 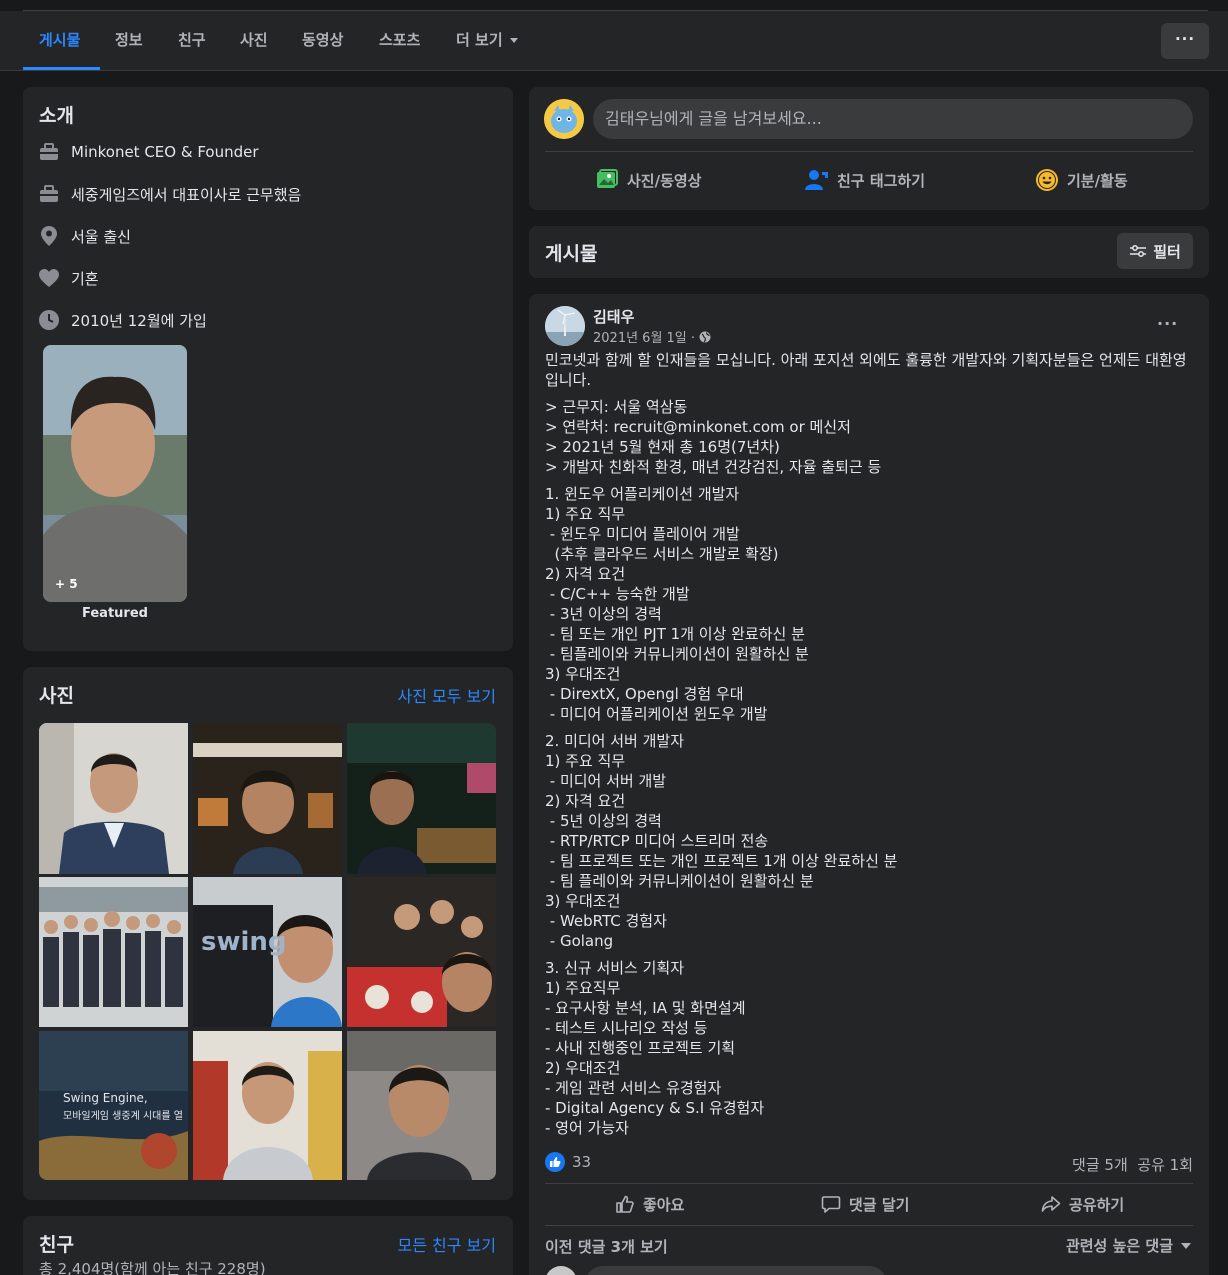 What do you see at coordinates (1097, 1204) in the screenshot?
I see `share-label: 공유하기` at bounding box center [1097, 1204].